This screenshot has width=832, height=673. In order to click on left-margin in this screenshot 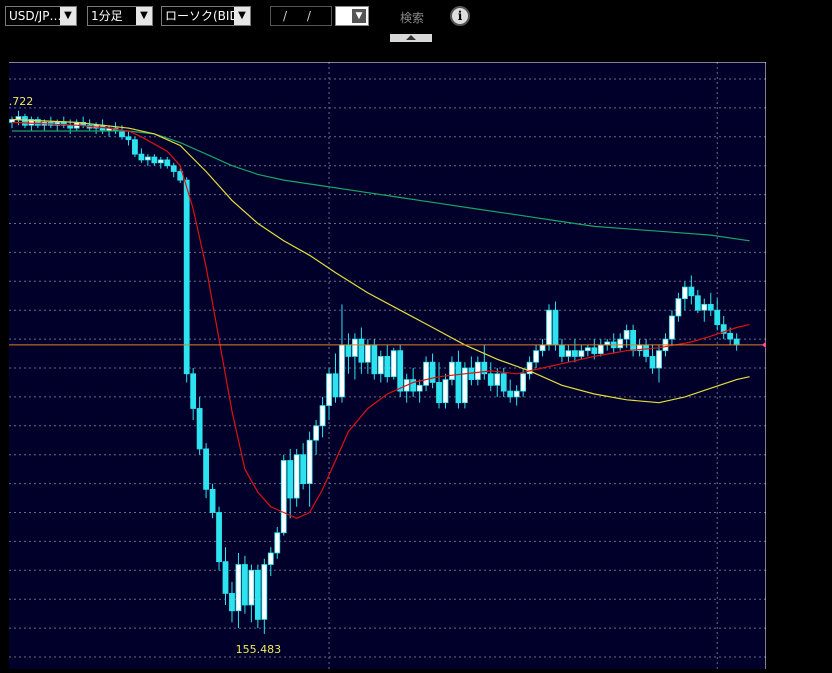, I will do `click(4, 365)`.